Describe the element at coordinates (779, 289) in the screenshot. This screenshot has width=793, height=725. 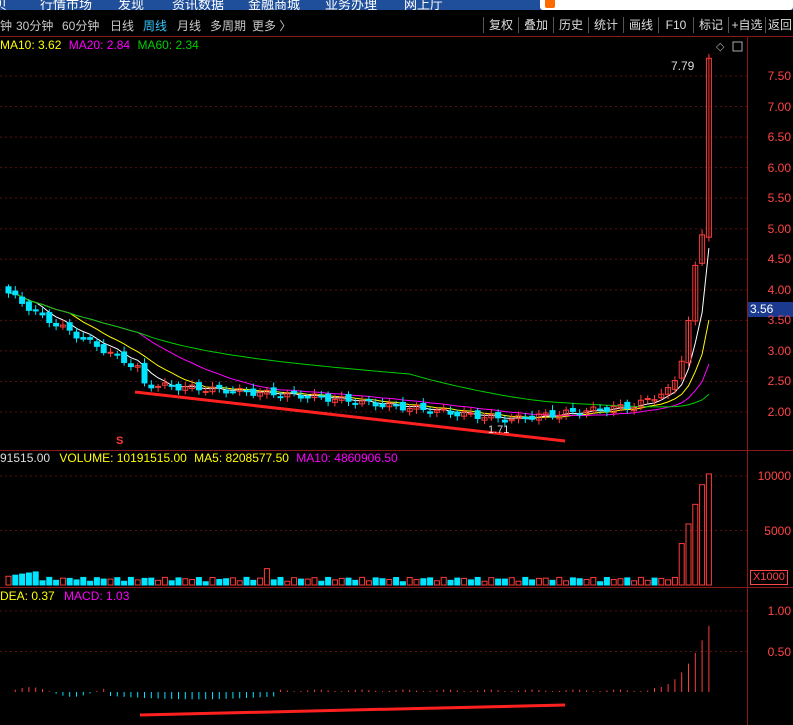
I see `price-tick-label: 4.00` at that location.